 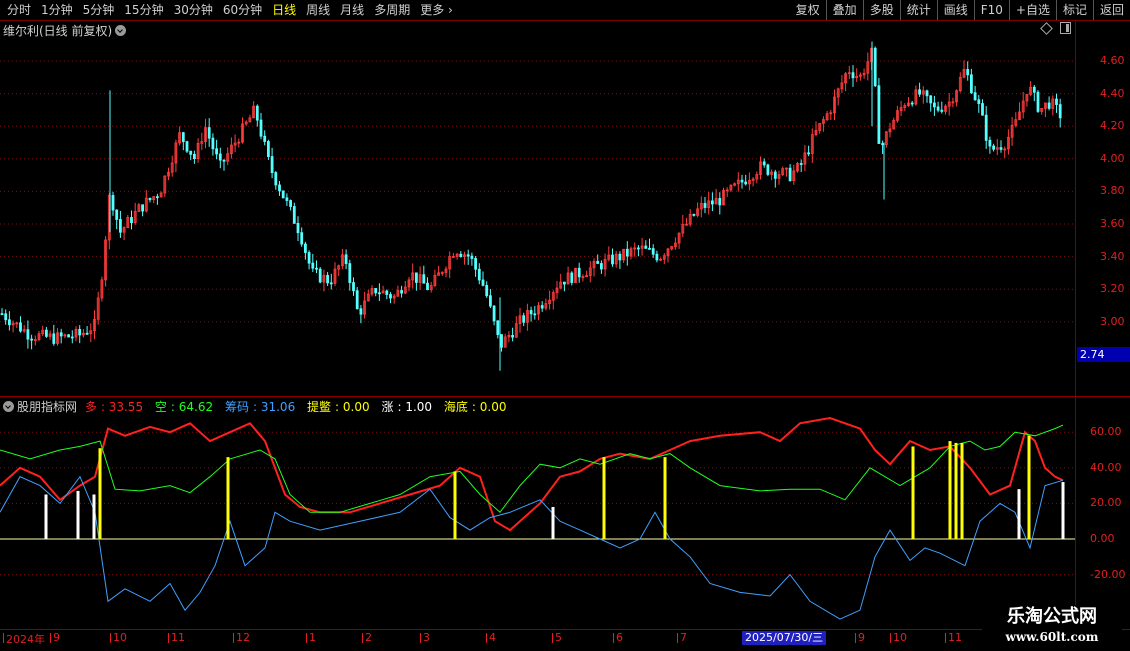 I want to click on chevron-down-icon, so click(x=8, y=406).